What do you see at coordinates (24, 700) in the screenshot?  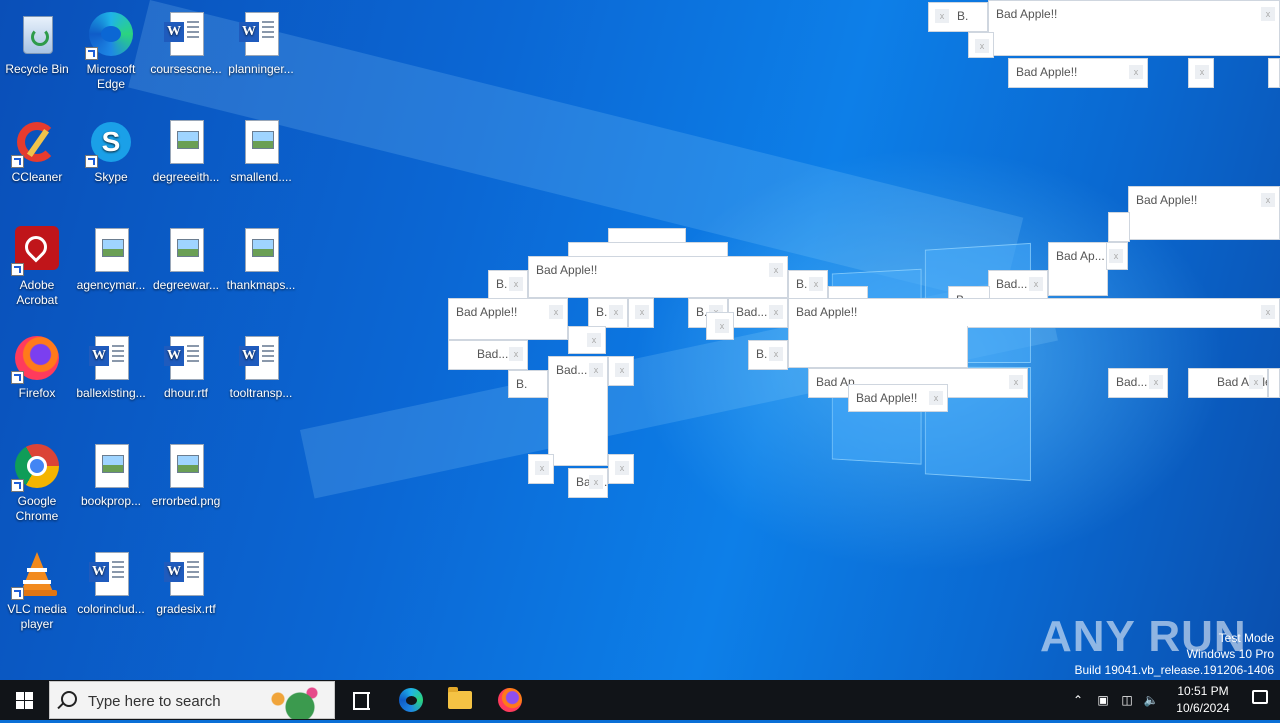 I see `start-button` at bounding box center [24, 700].